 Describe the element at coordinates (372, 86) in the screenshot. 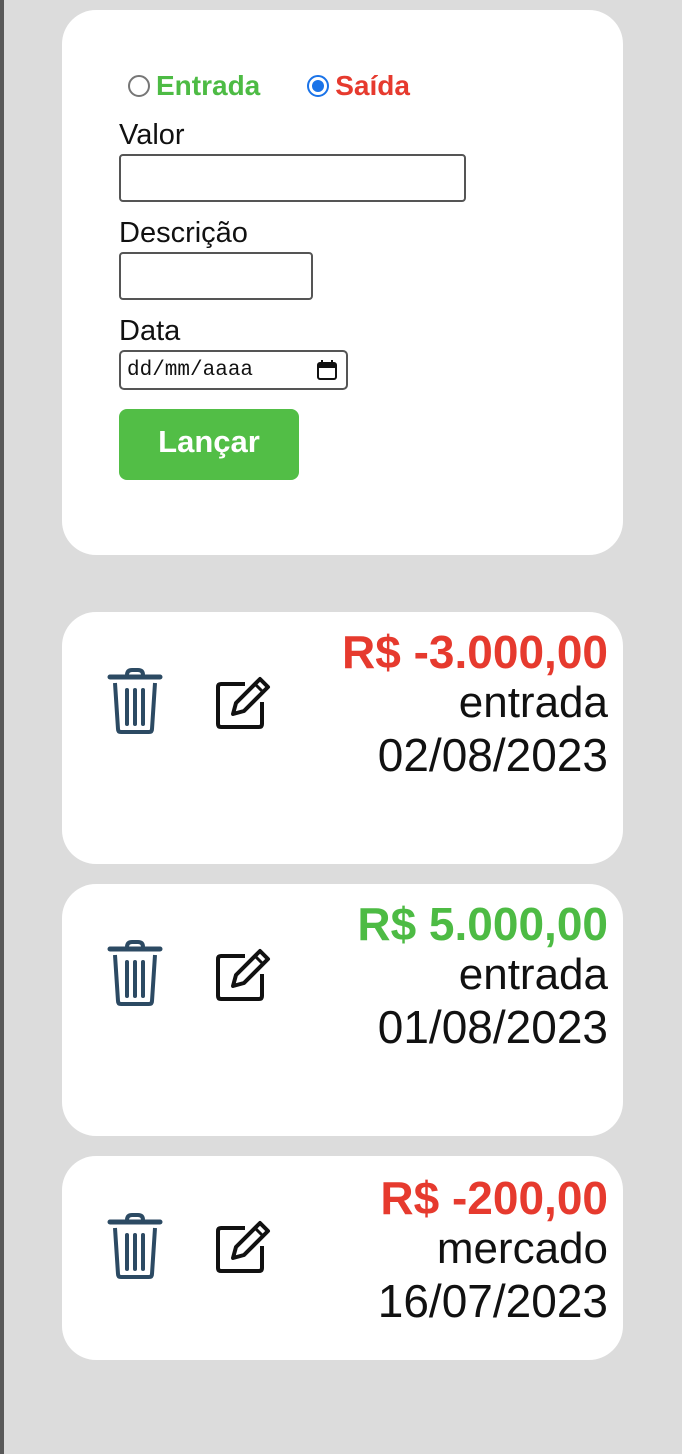

I see `radio-saida-label: Saída` at that location.